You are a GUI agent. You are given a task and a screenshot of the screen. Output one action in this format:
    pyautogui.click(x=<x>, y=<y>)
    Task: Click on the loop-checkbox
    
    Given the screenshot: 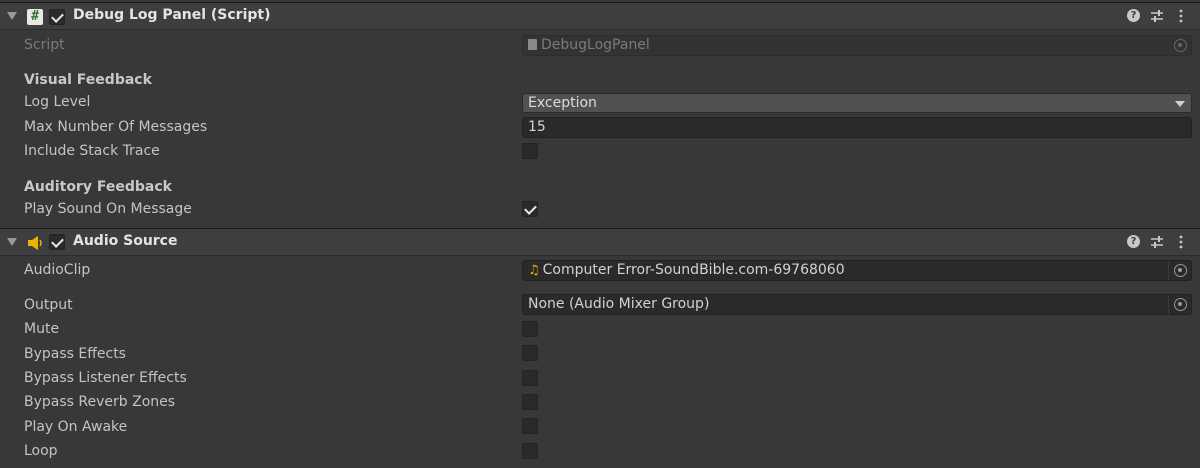 What is the action you would take?
    pyautogui.click(x=530, y=451)
    